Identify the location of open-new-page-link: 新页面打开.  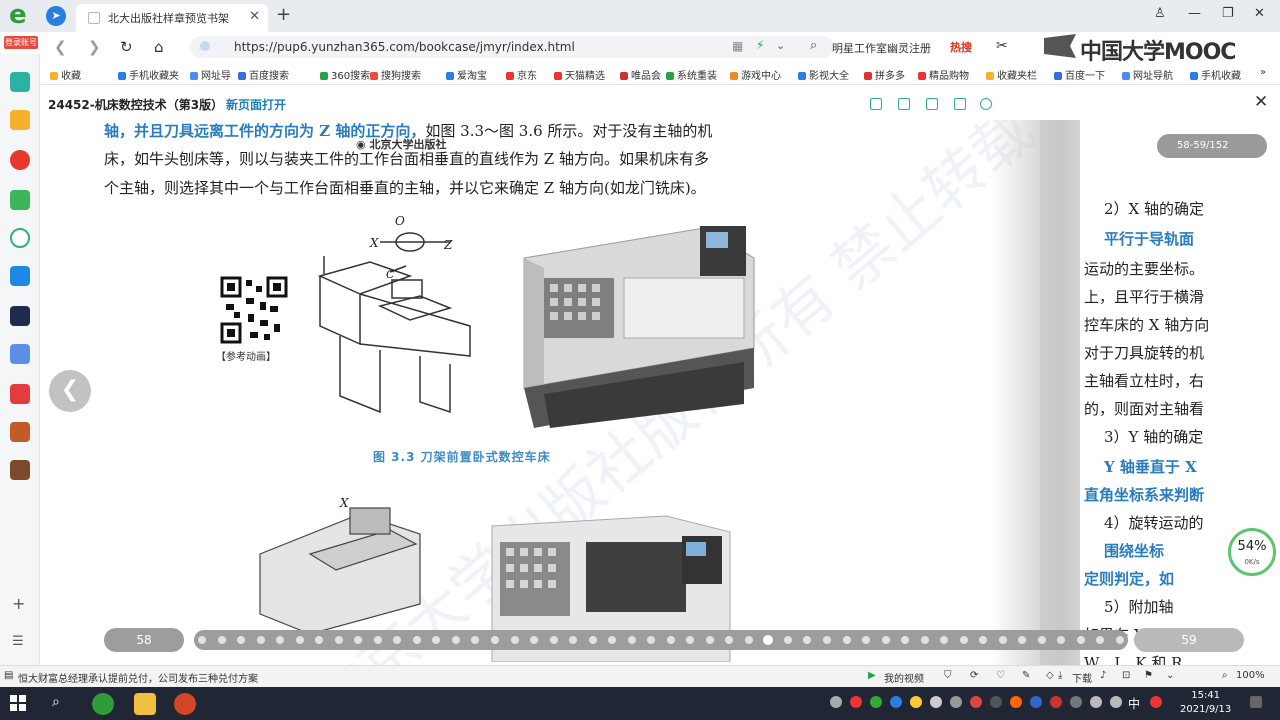
(256, 104).